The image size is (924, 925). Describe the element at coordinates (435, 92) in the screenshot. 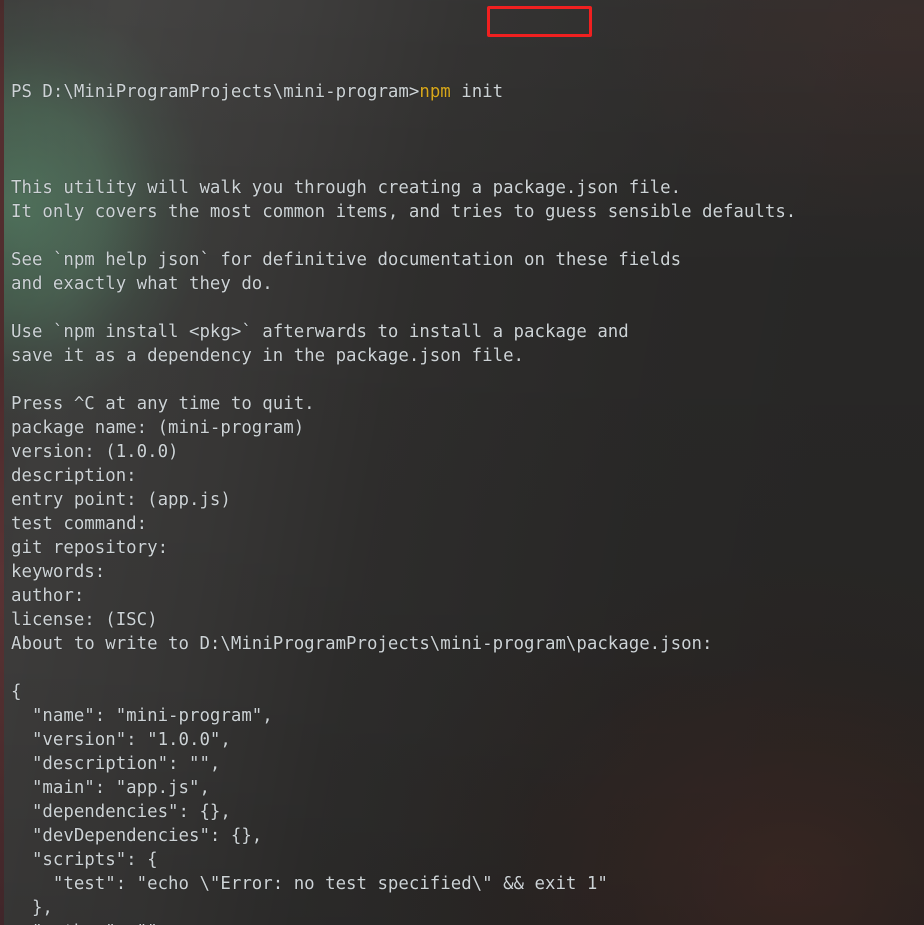

I see `command-keyword: npm` at that location.